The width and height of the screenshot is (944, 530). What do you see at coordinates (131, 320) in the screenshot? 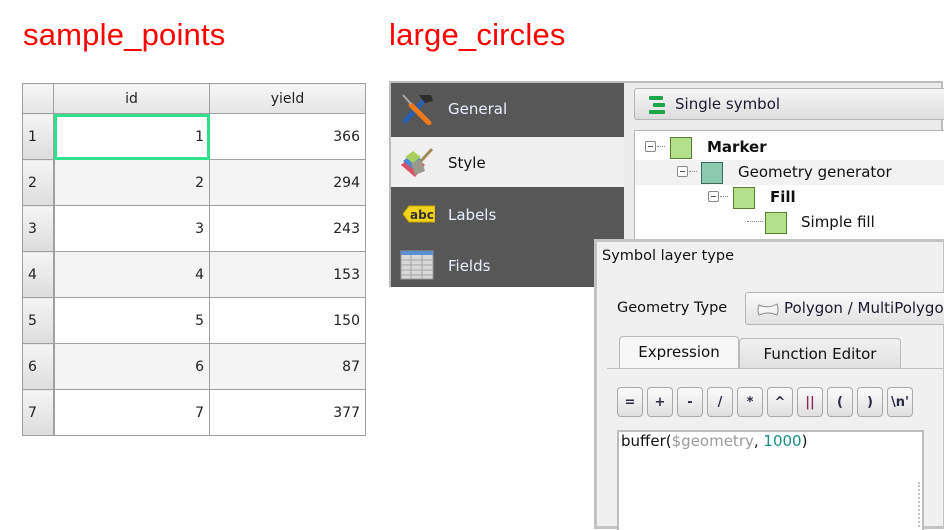
I see `cell-id: 5` at bounding box center [131, 320].